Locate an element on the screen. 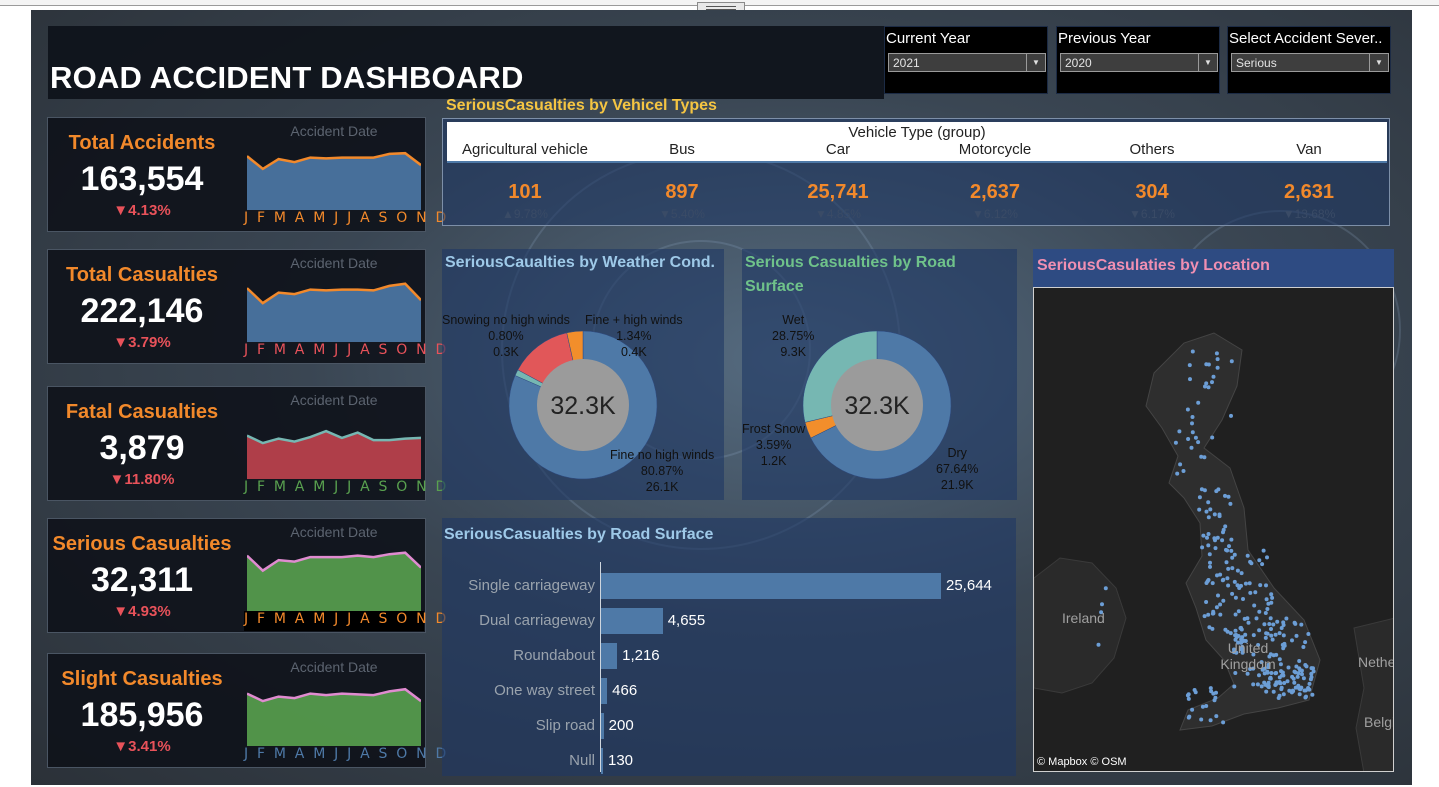 This screenshot has height=787, width=1439. vehicle-change: ▼6.12% is located at coordinates (995, 214).